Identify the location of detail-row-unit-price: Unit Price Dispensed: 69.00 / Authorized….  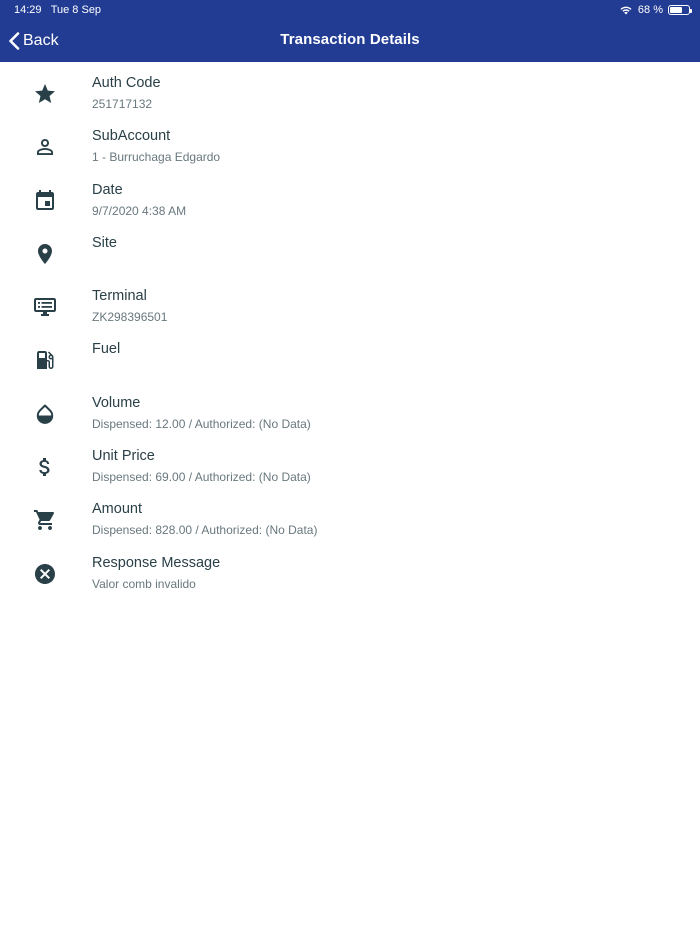
(350, 461).